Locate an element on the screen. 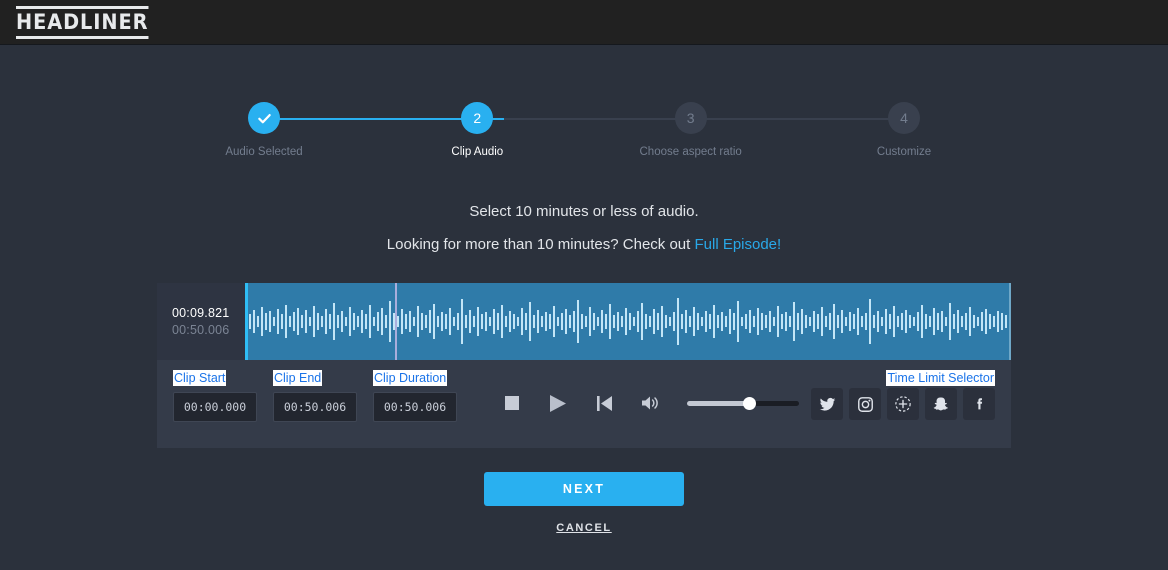  step-4-marker: 4 is located at coordinates (903, 118).